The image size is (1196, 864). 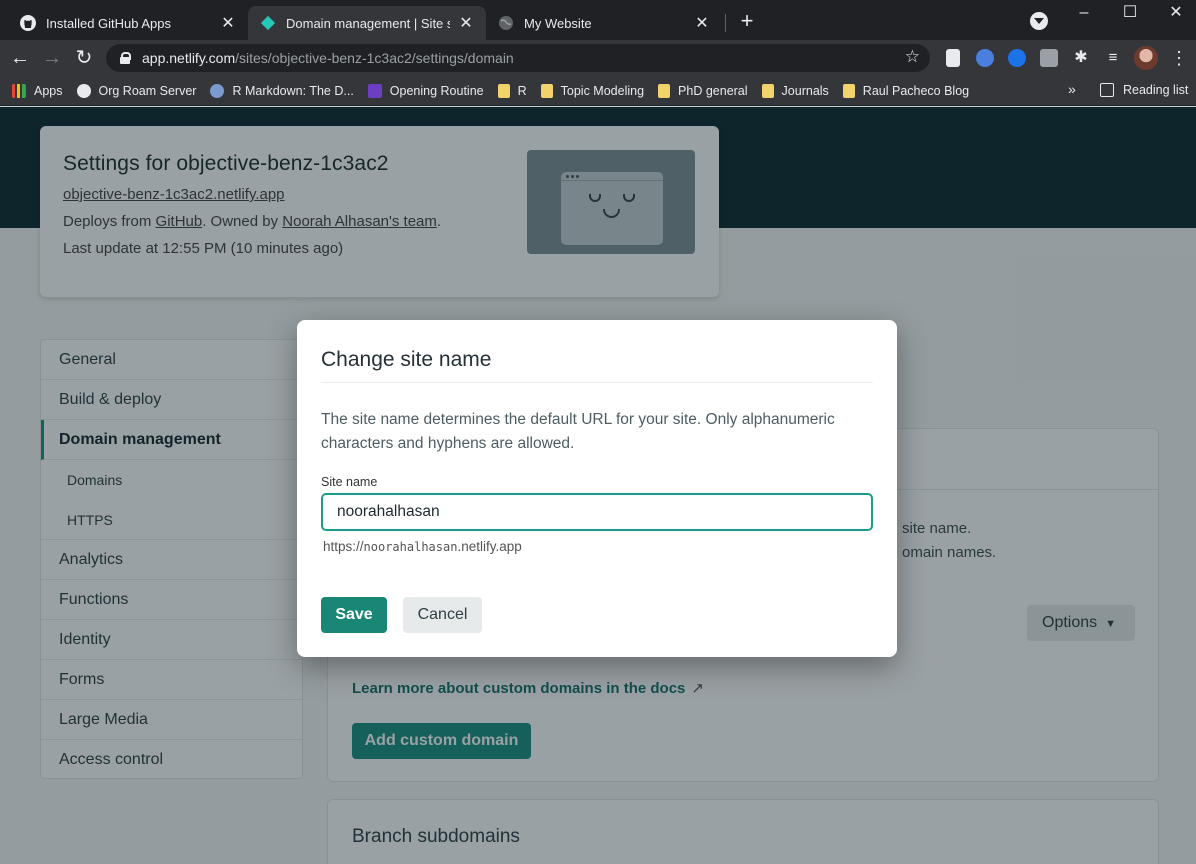 What do you see at coordinates (1107, 90) in the screenshot?
I see `reading-list-icon` at bounding box center [1107, 90].